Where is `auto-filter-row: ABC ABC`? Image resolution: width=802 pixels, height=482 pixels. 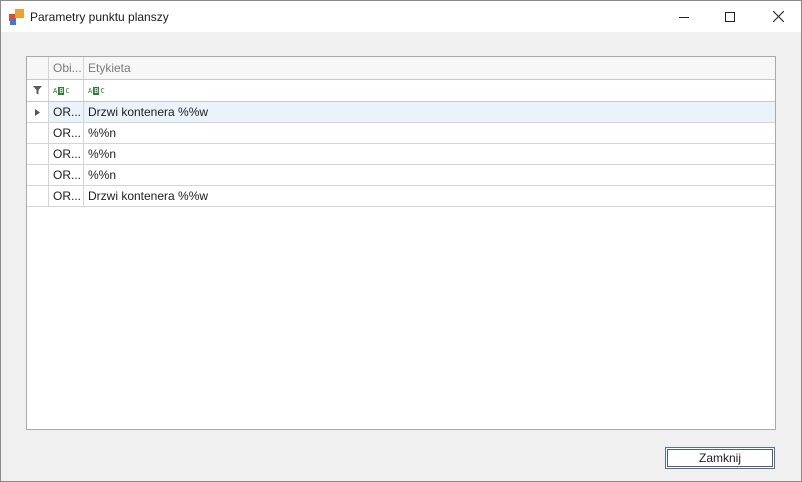
auto-filter-row: ABC ABC is located at coordinates (401, 91).